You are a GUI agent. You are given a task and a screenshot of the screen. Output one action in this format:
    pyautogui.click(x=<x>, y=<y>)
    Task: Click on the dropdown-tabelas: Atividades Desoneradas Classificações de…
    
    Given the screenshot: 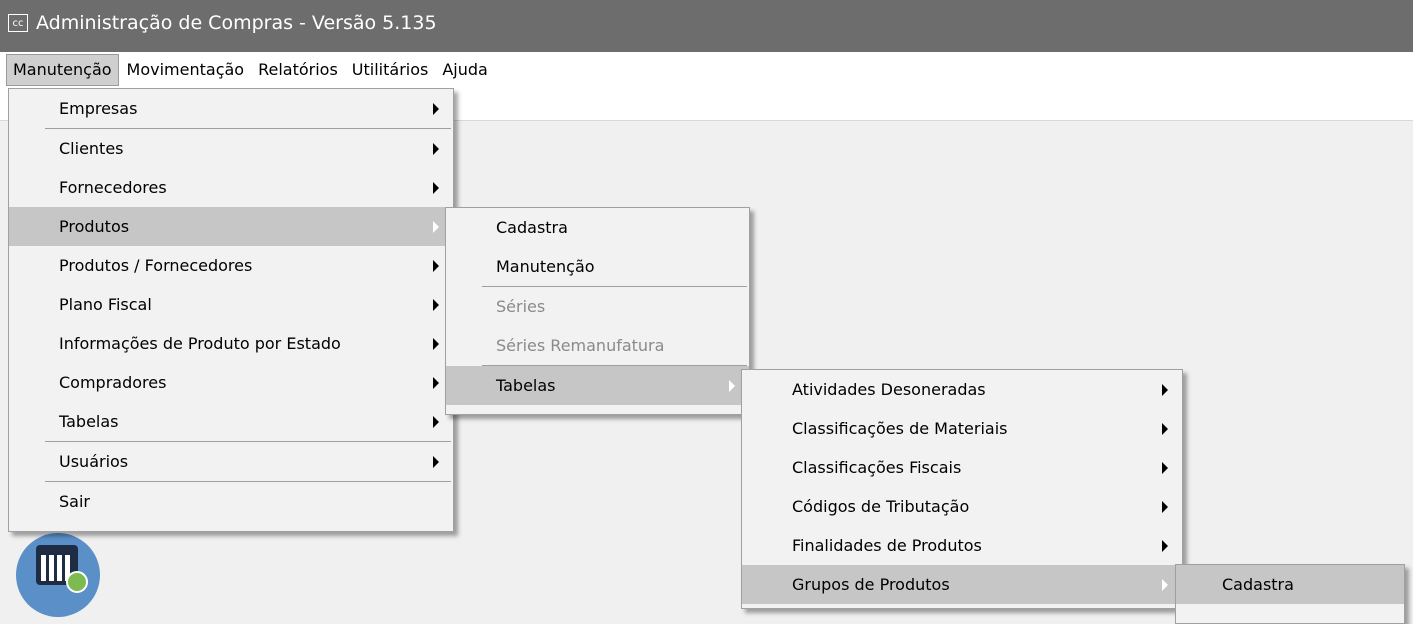 What is the action you would take?
    pyautogui.click(x=962, y=489)
    